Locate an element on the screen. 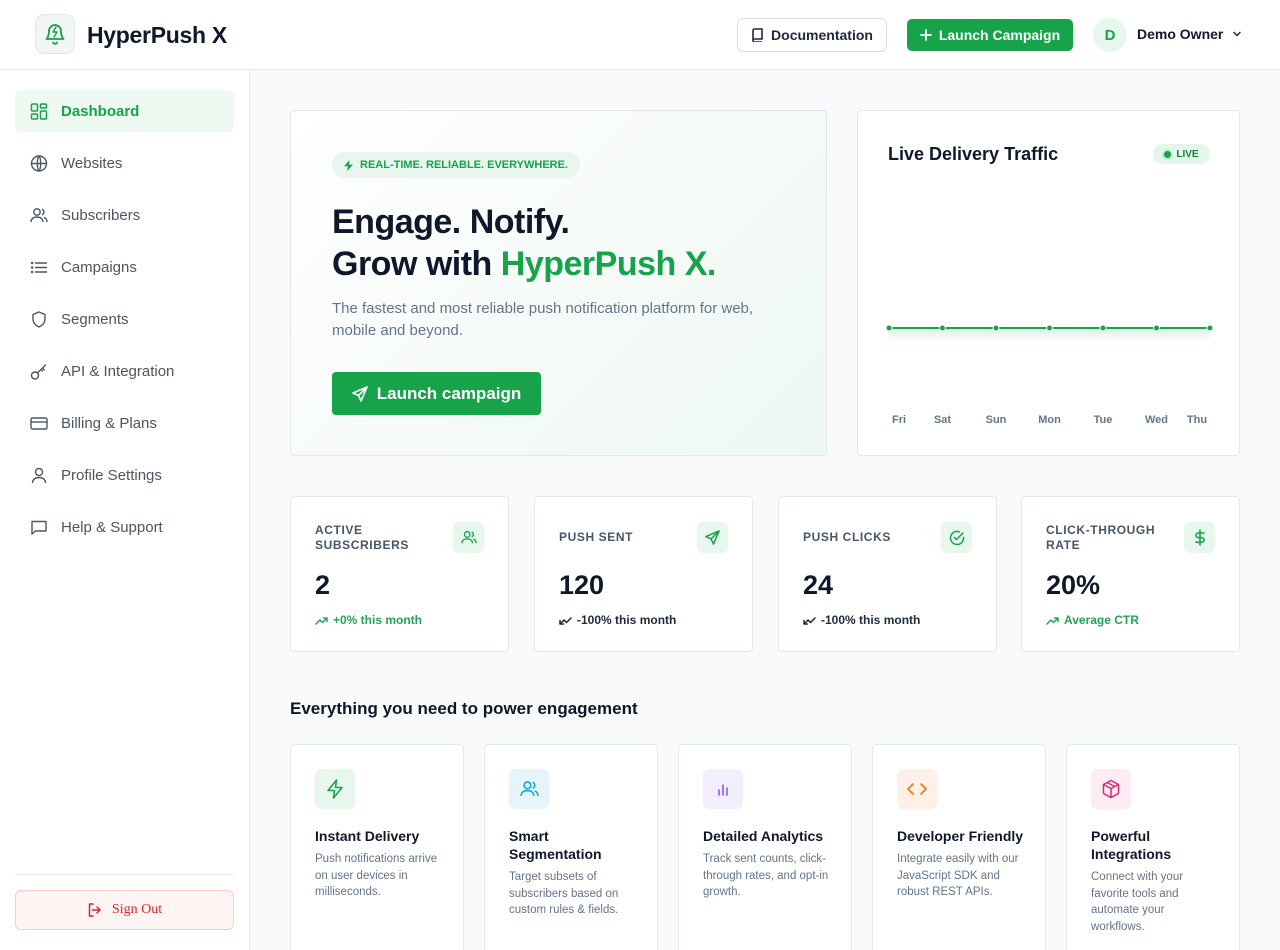  feature-title: Detailed Analytics is located at coordinates (763, 836).